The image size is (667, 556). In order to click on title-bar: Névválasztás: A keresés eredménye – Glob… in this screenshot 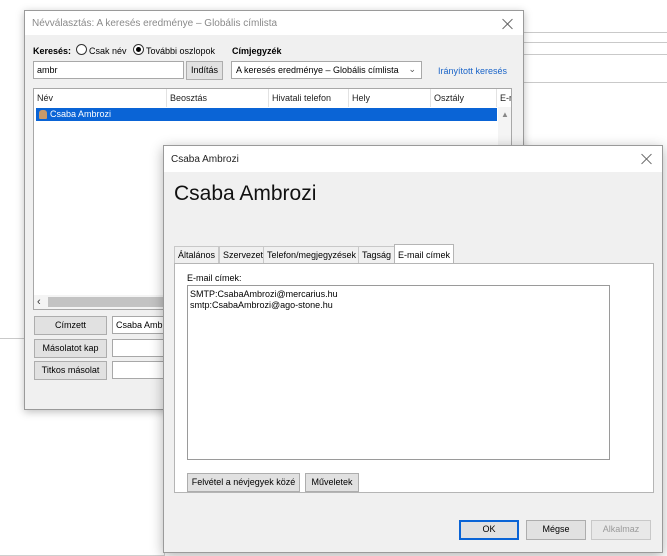, I will do `click(274, 23)`.